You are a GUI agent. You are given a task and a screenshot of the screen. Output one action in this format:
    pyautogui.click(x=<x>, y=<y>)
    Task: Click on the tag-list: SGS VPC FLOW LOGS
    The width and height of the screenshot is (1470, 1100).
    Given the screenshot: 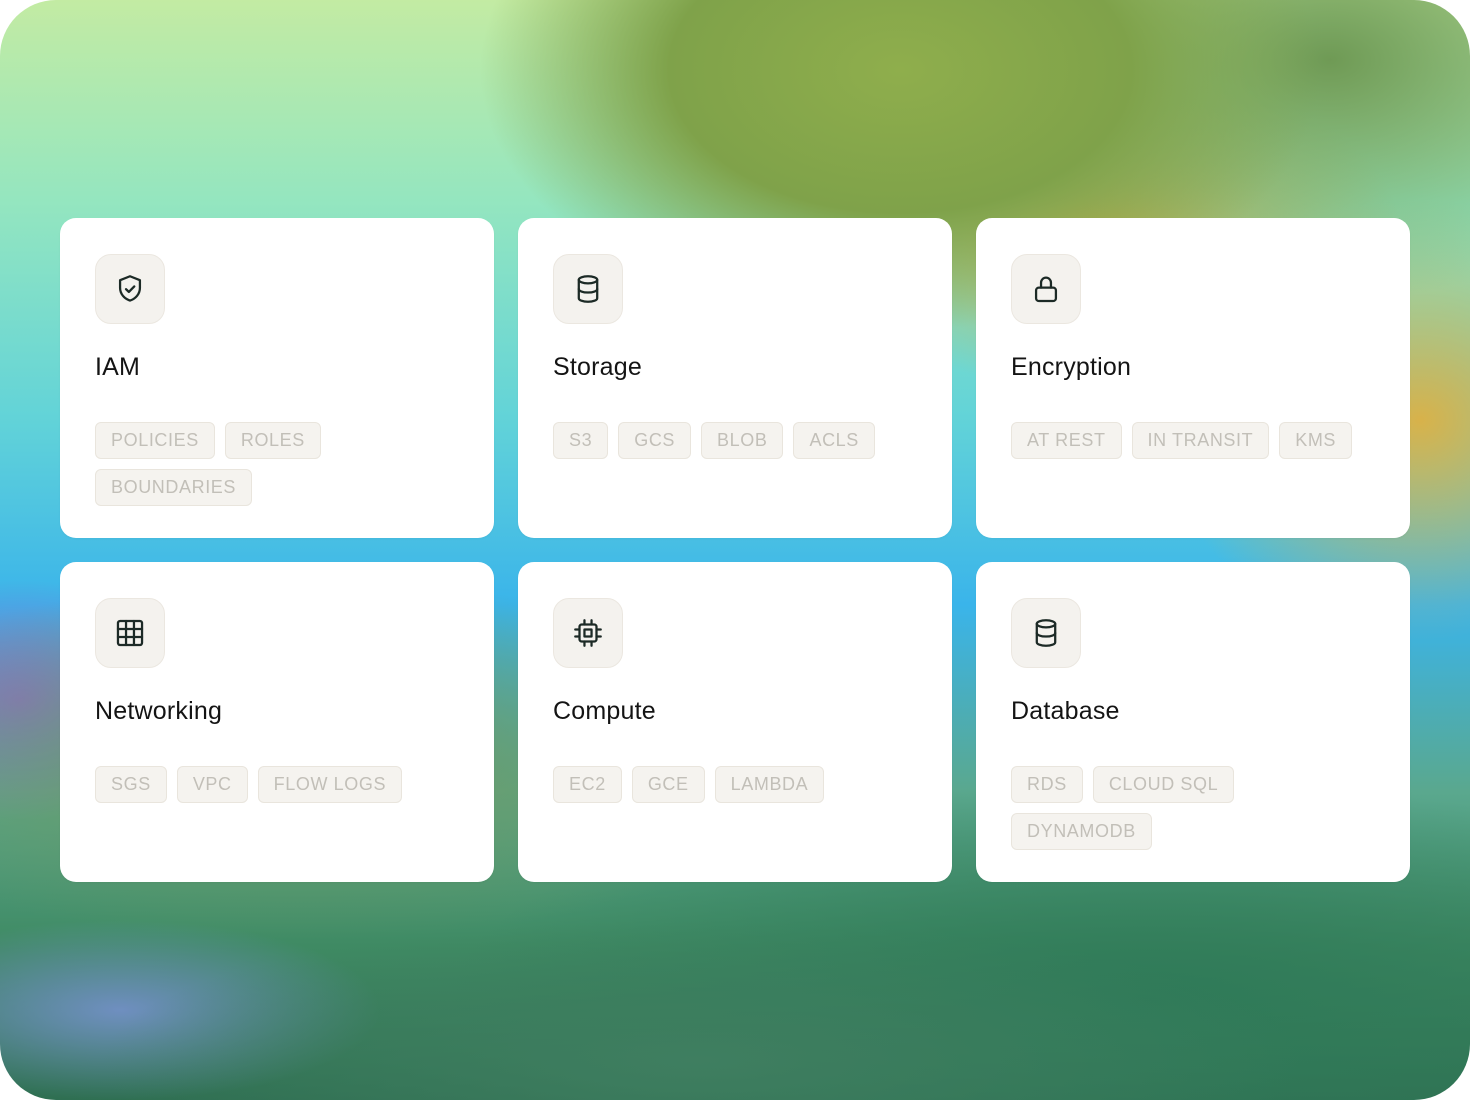 What is the action you would take?
    pyautogui.click(x=277, y=784)
    